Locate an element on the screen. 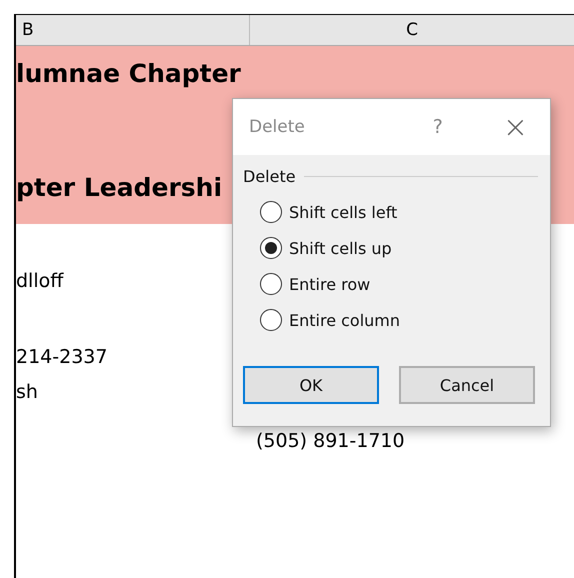  cell-text: sh is located at coordinates (27, 392).